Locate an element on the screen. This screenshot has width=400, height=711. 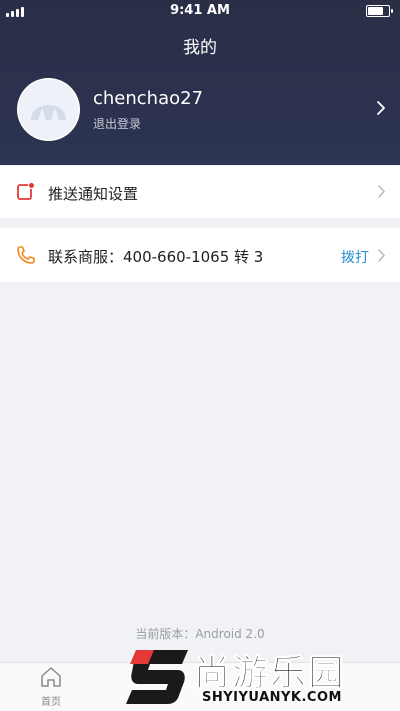
watermark-text-en: SHYIYUANYK.COM is located at coordinates (272, 697).